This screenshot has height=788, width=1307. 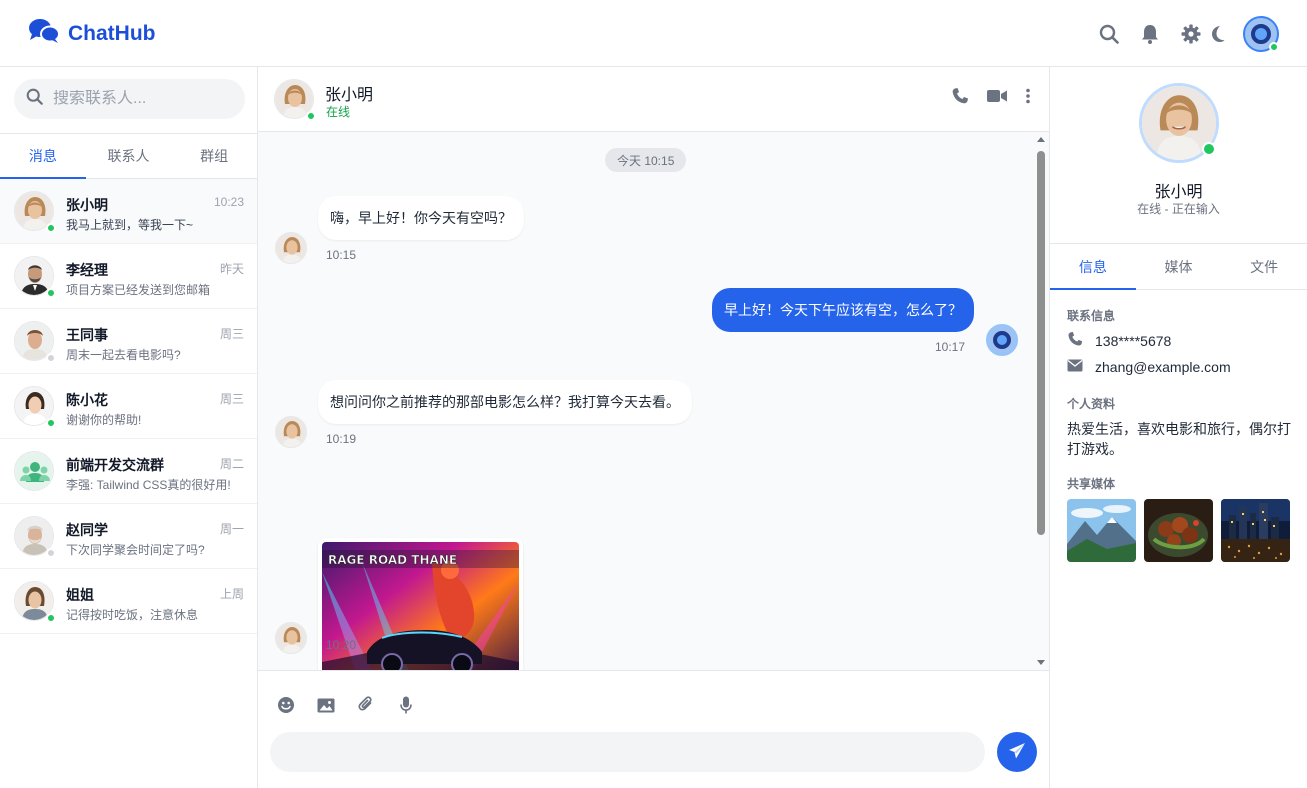 I want to click on message-preview: 项目方案已经发送到您邮箱, so click(x=138, y=290).